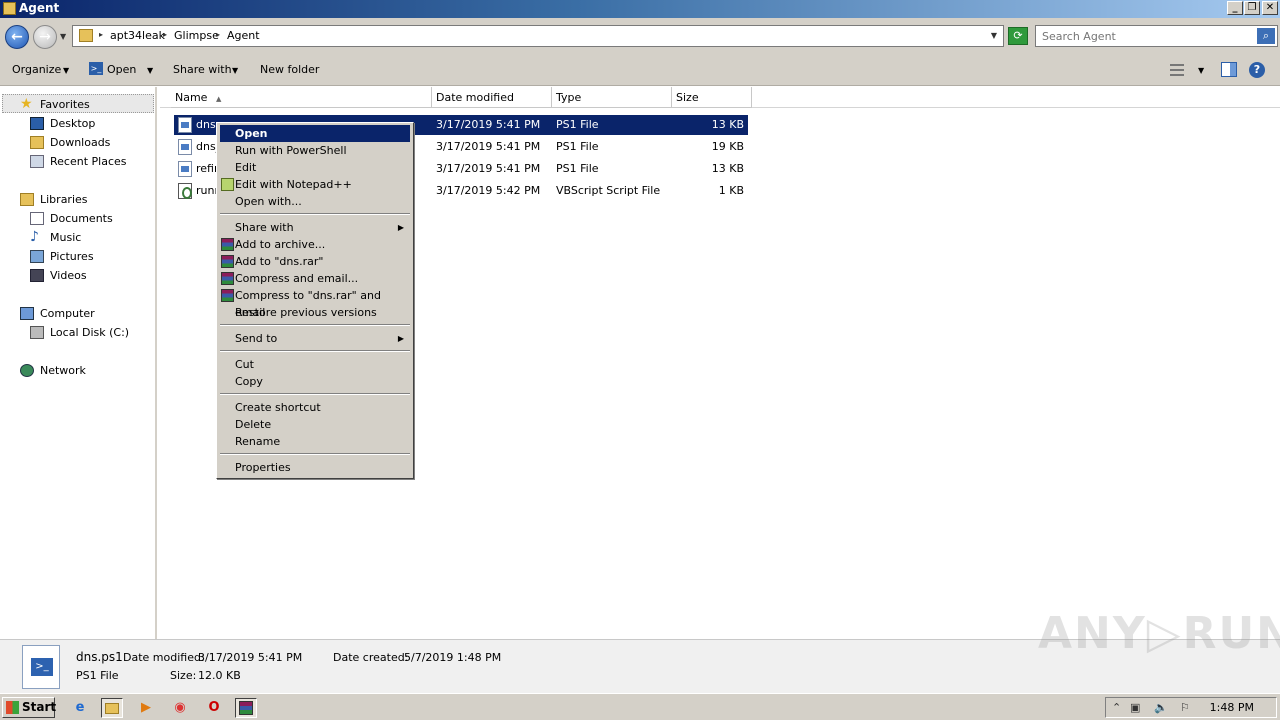 The width and height of the screenshot is (1280, 720). What do you see at coordinates (88, 161) in the screenshot?
I see `nav-recent-places-label: Recent Places` at bounding box center [88, 161].